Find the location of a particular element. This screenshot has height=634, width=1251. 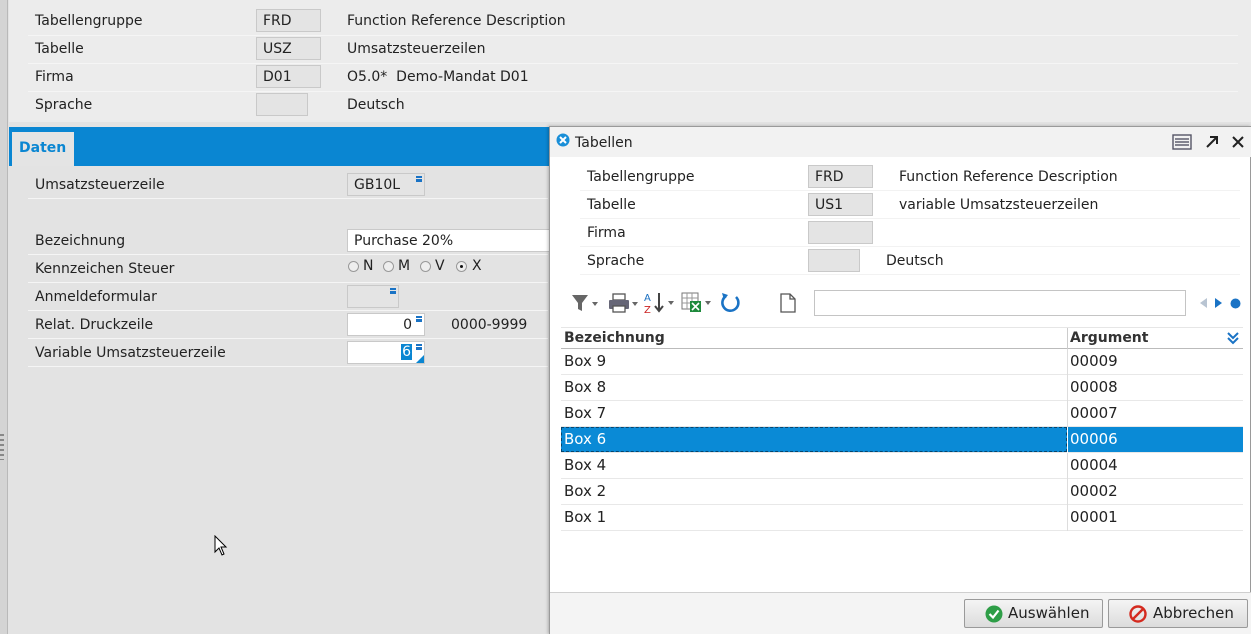

row-bezeichnung: Box 1 is located at coordinates (585, 517).